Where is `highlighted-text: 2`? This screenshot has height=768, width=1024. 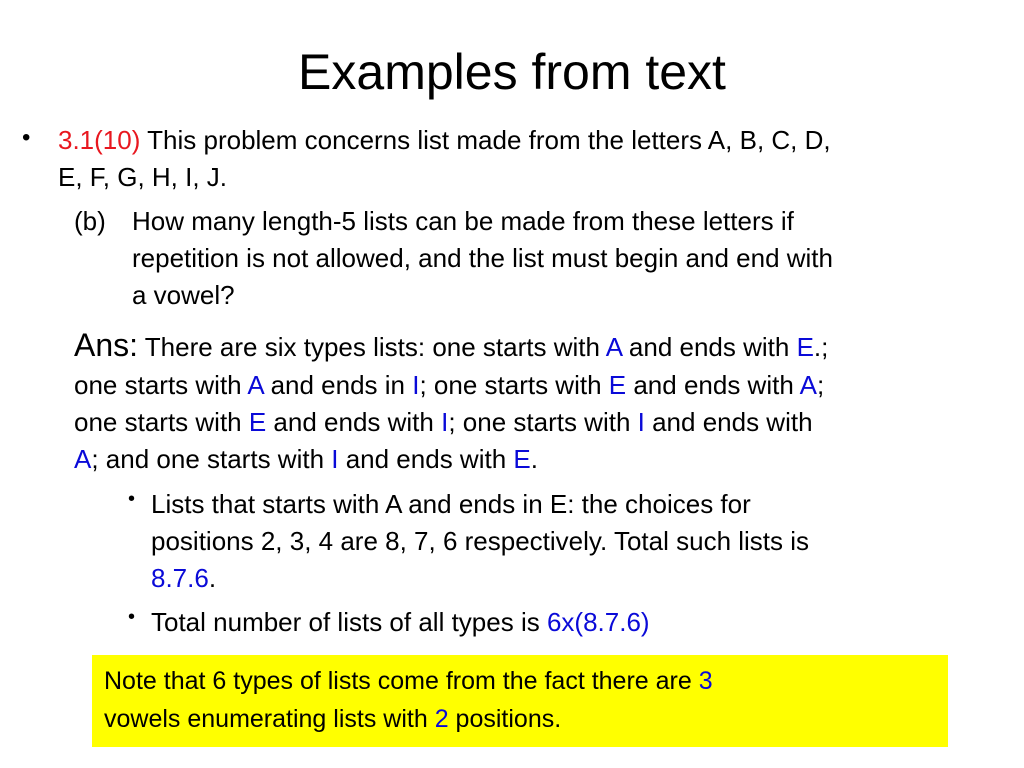 highlighted-text: 2 is located at coordinates (441, 719).